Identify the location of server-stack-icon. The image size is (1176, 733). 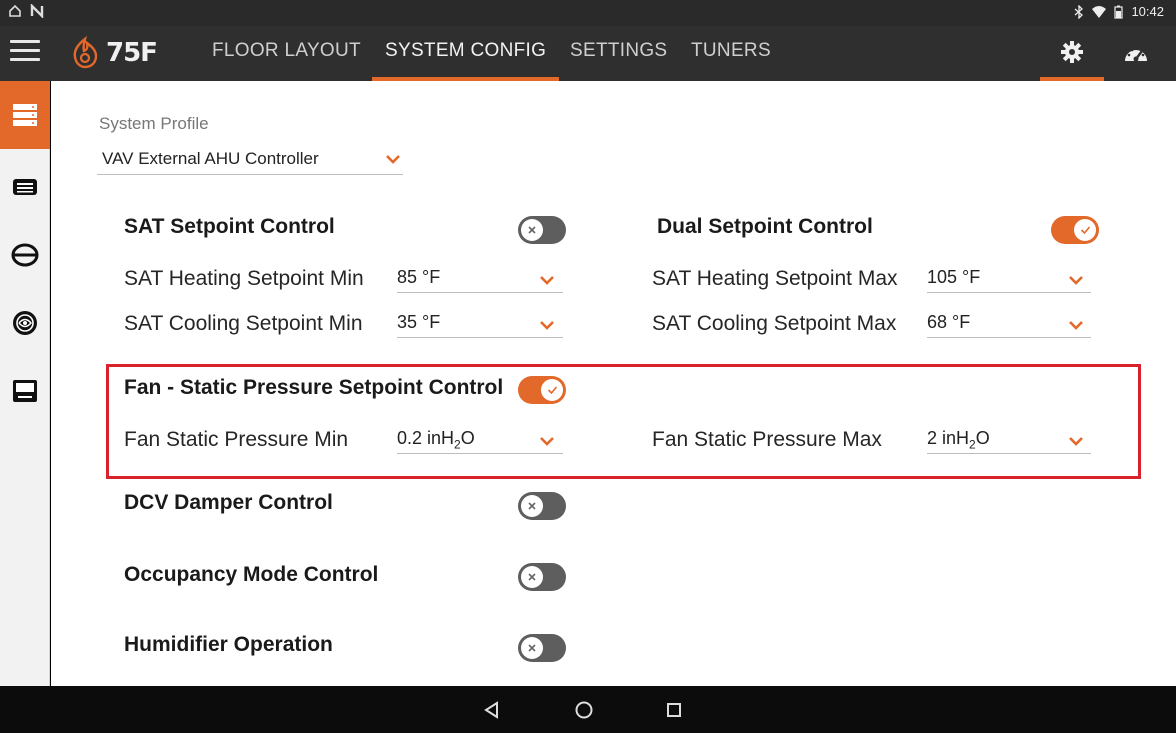
(25, 115).